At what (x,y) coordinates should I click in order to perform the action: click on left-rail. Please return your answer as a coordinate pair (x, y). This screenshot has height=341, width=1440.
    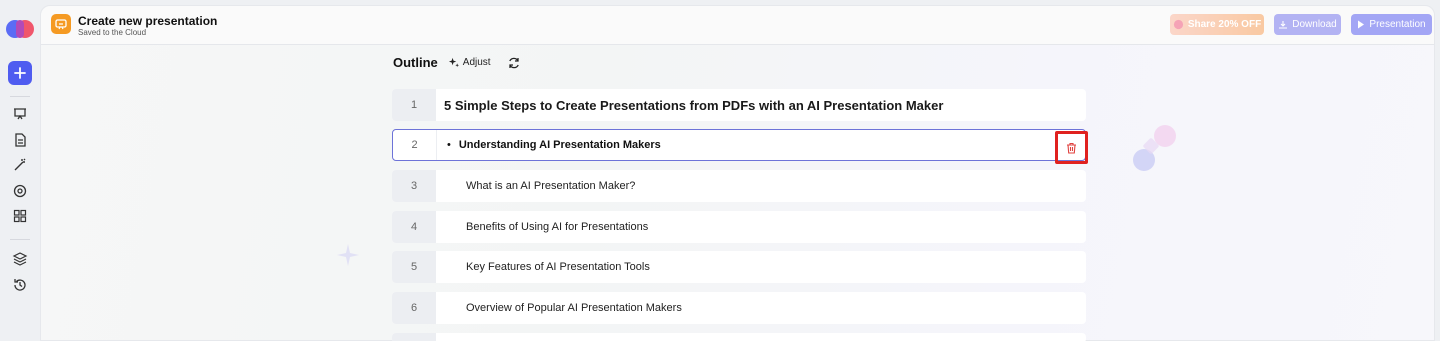
    Looking at the image, I should click on (20, 170).